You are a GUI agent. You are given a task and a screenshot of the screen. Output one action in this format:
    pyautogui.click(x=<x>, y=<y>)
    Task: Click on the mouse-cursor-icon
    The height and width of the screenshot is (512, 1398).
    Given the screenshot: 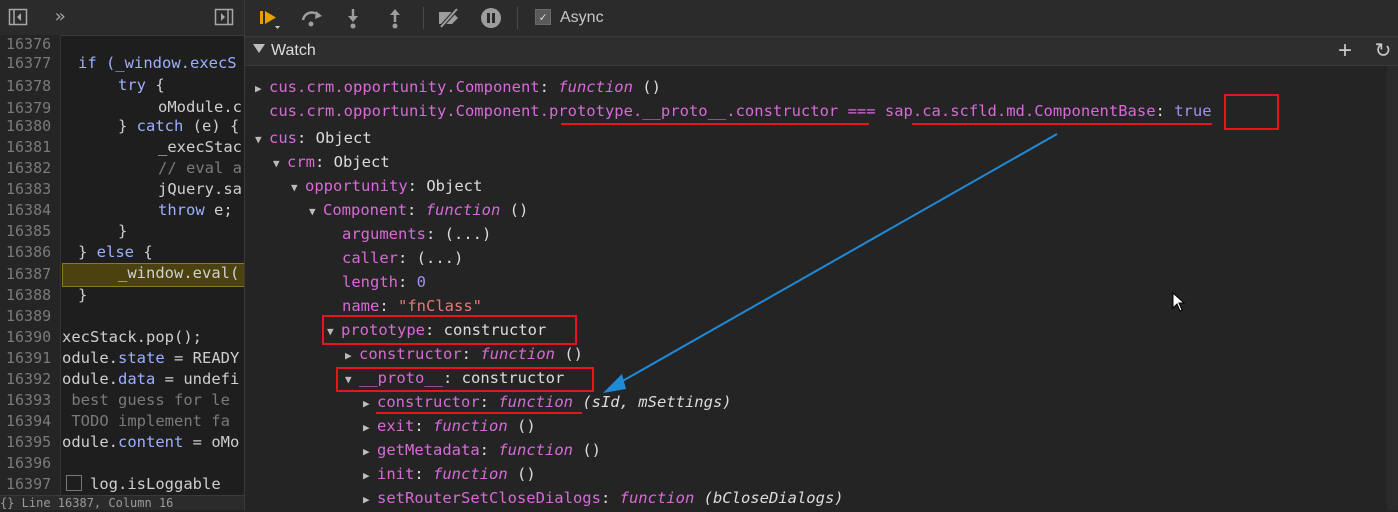 What is the action you would take?
    pyautogui.click(x=1179, y=302)
    